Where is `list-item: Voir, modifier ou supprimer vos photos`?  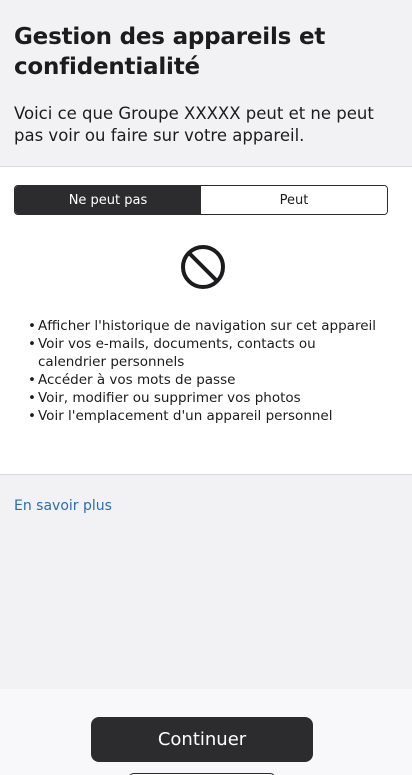 list-item: Voir, modifier ou supprimer vos photos is located at coordinates (208, 398).